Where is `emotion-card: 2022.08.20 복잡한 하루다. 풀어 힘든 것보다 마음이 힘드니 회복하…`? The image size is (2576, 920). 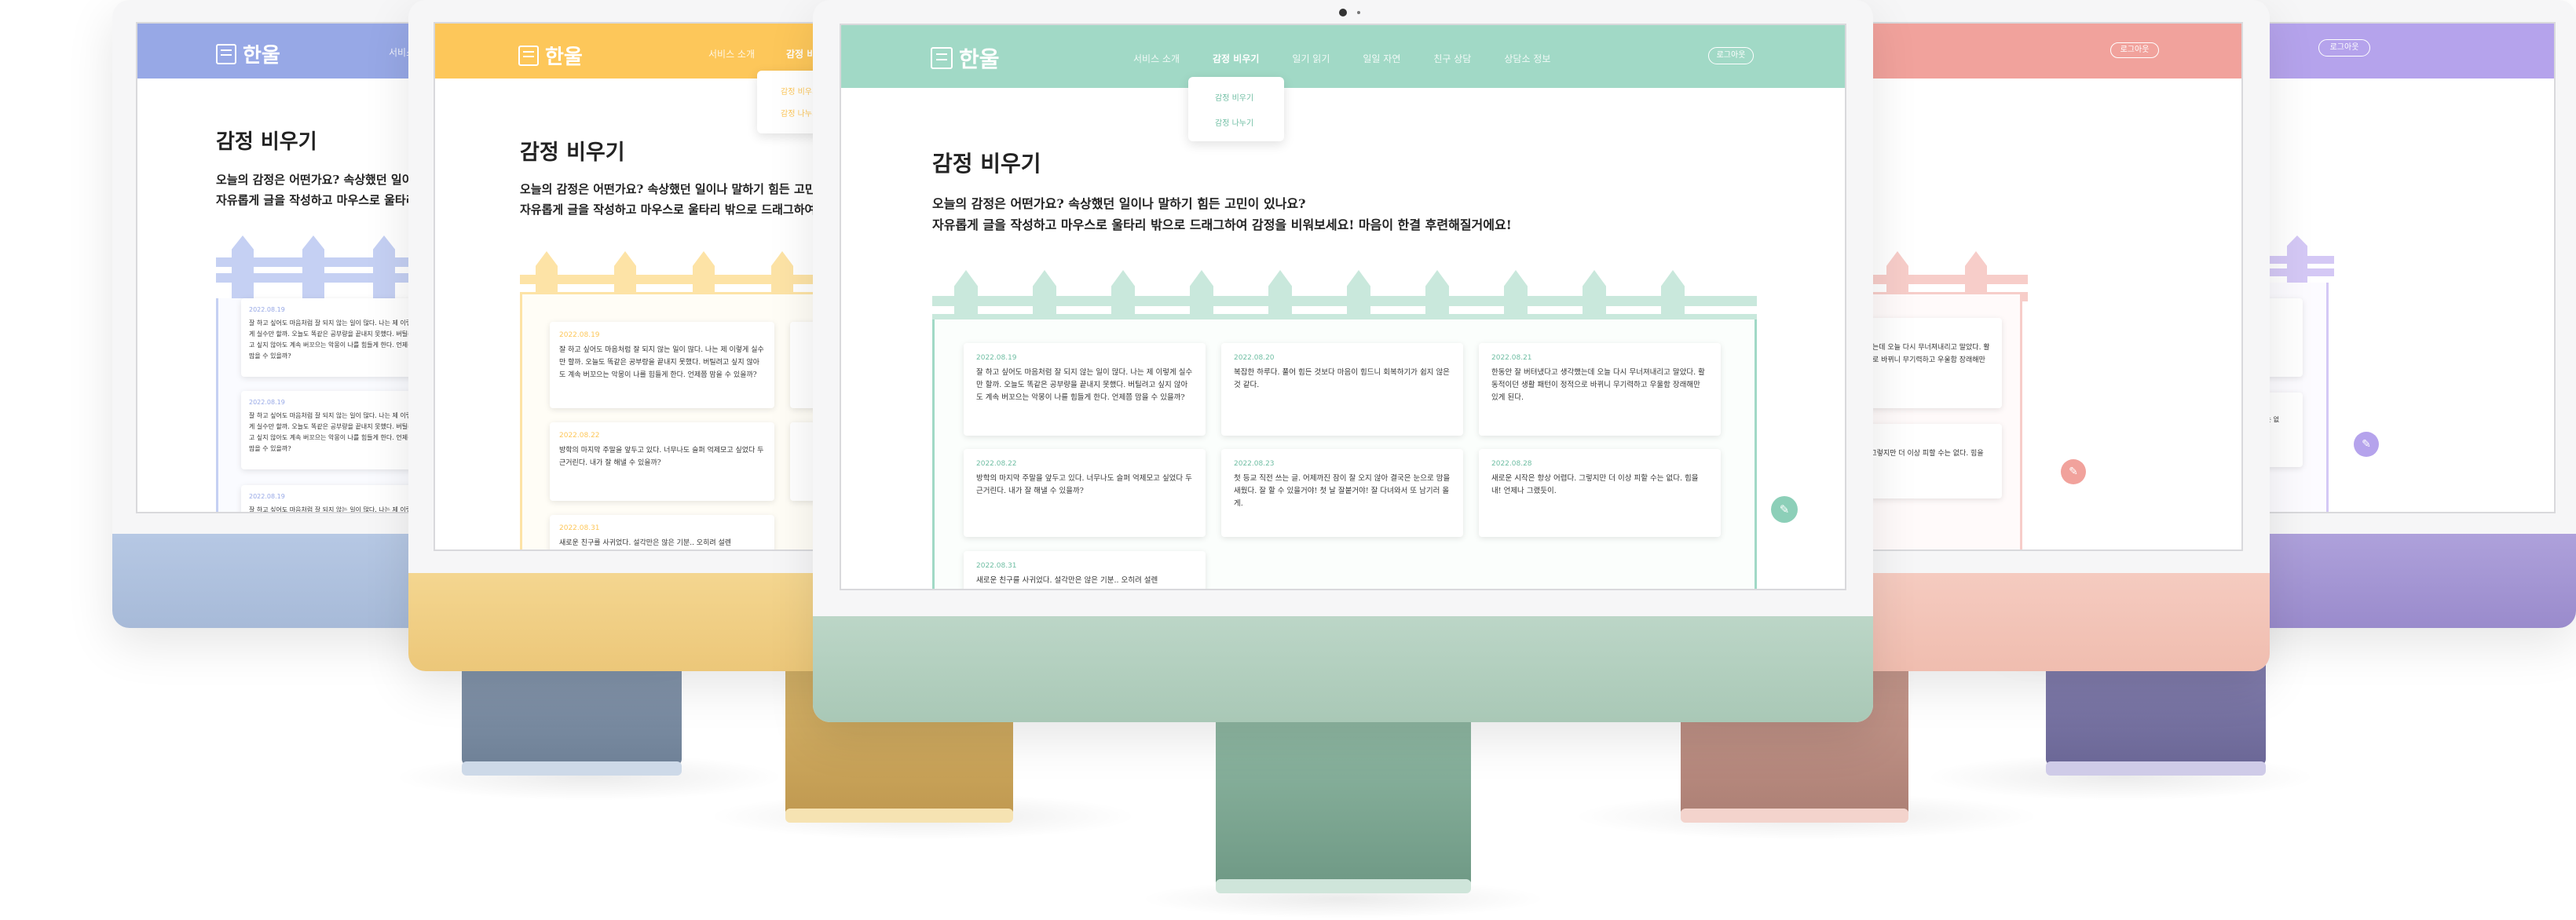 emotion-card: 2022.08.20 복잡한 하루다. 풀어 힘든 것보다 마음이 힘드니 회복하… is located at coordinates (1342, 389).